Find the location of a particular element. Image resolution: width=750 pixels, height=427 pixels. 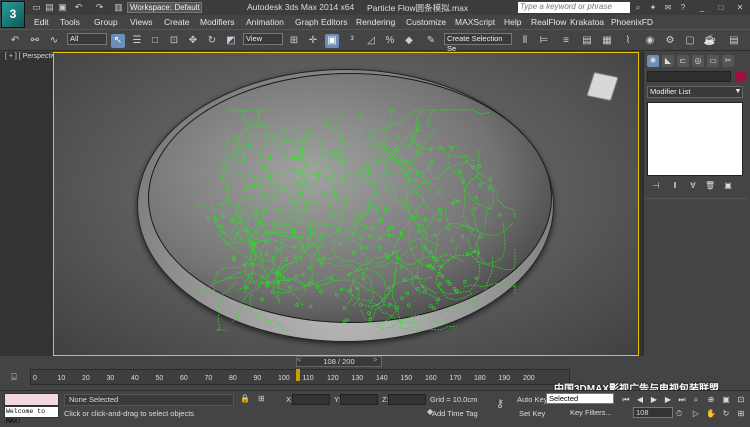

close-icon: ✕ is located at coordinates (740, 7).